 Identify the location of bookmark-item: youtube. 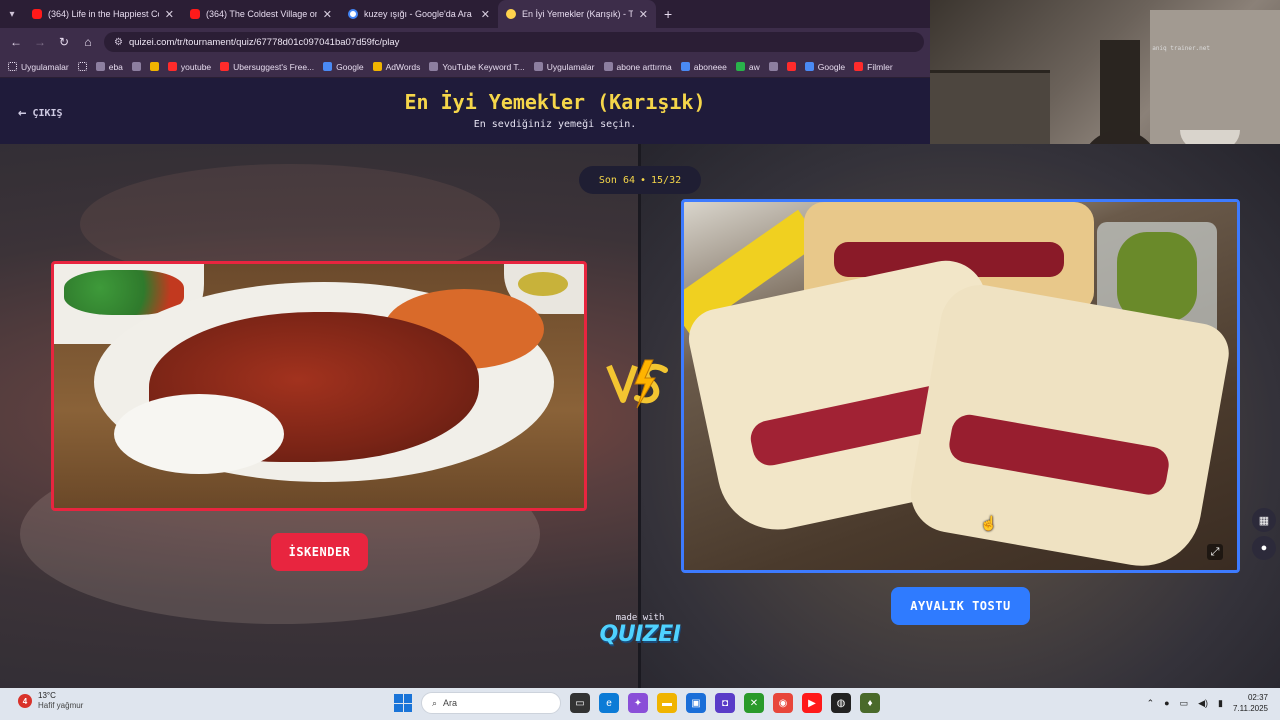
(189, 67).